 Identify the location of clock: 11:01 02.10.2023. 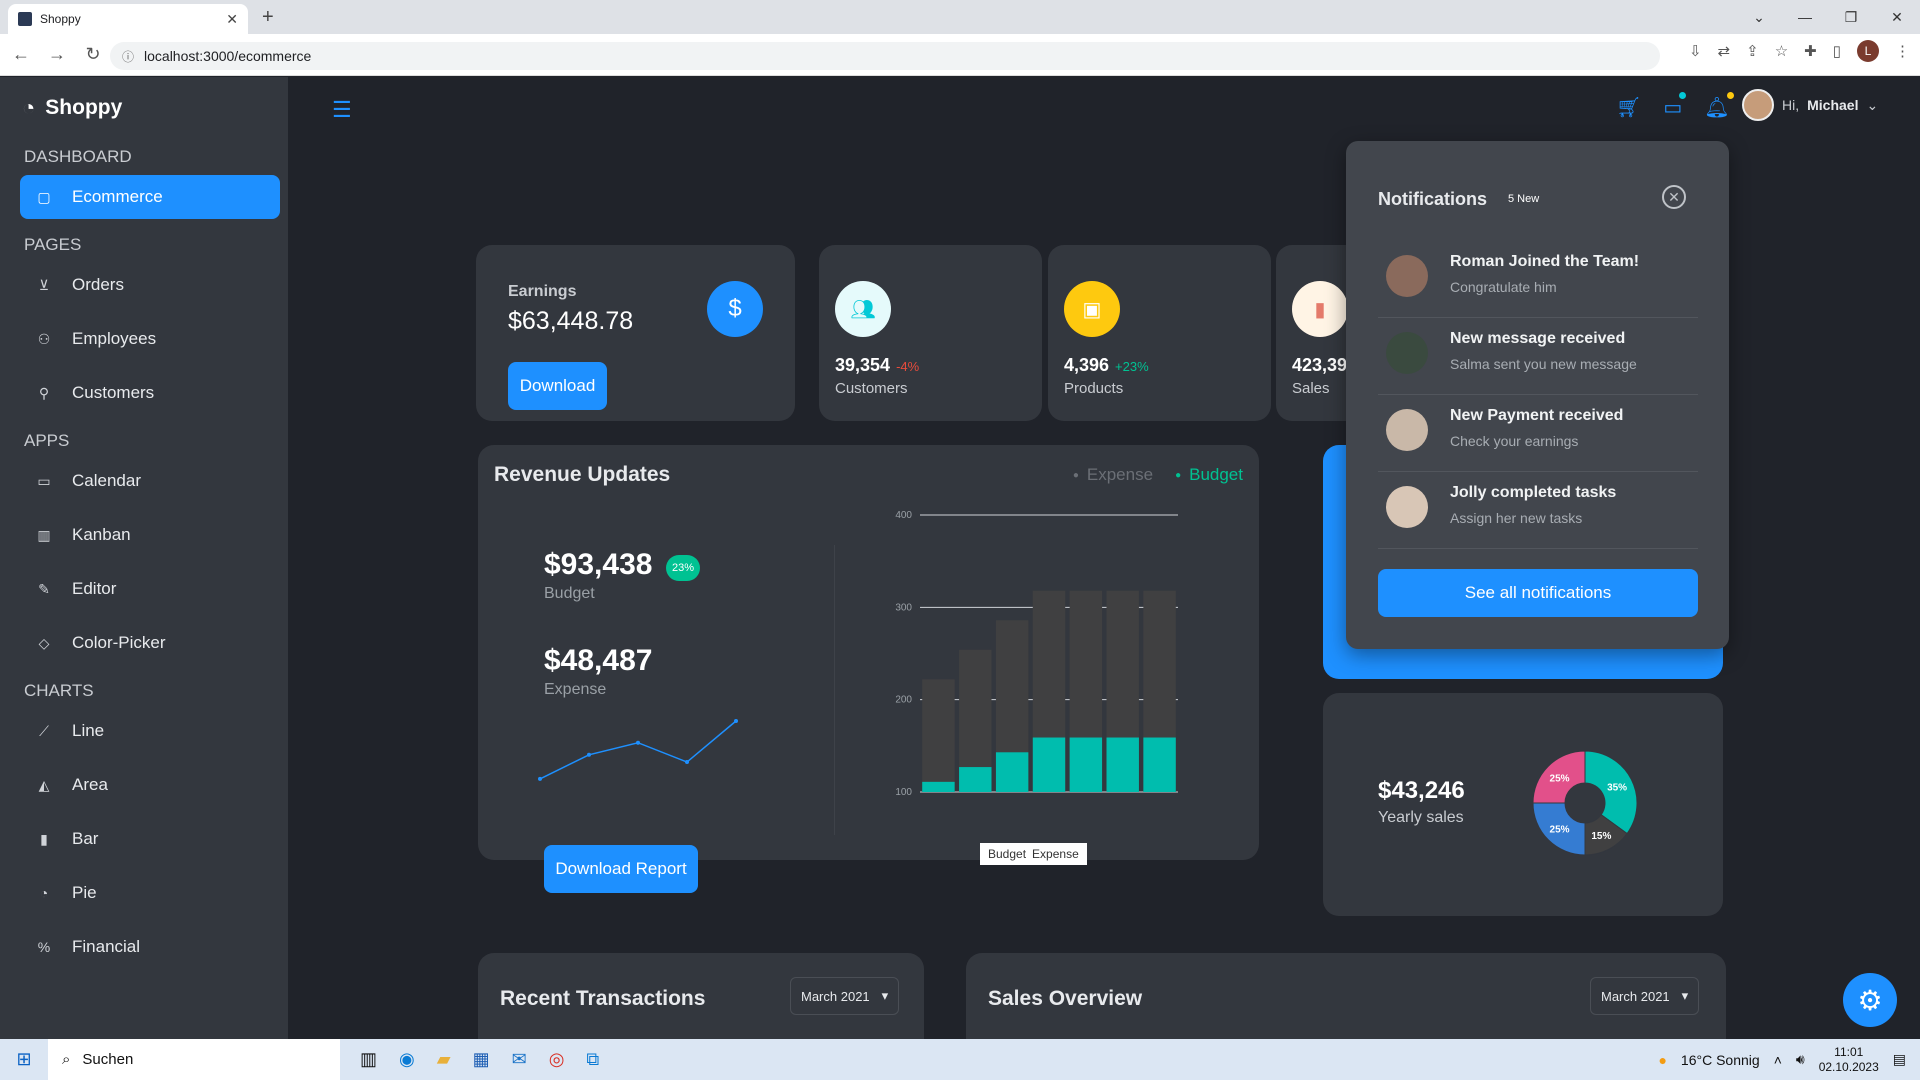
(1849, 1060).